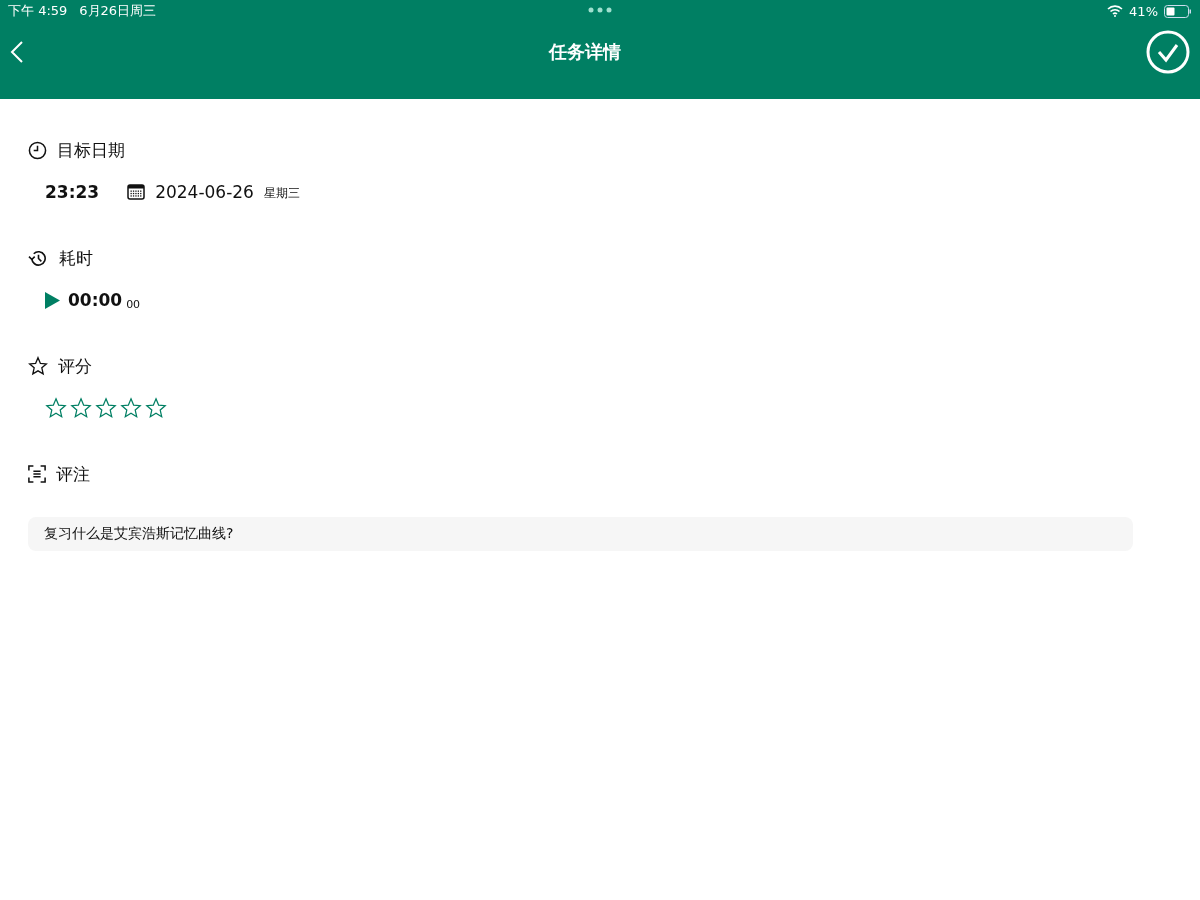 This screenshot has width=1200, height=900. Describe the element at coordinates (76, 258) in the screenshot. I see `section-title: 耗时` at that location.